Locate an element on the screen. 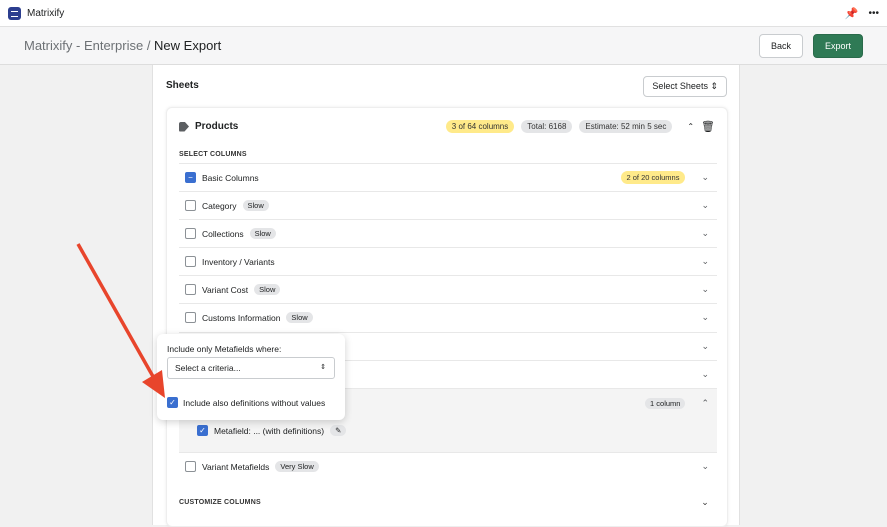 The image size is (887, 527). collapse-icon: ⌃ is located at coordinates (690, 126).